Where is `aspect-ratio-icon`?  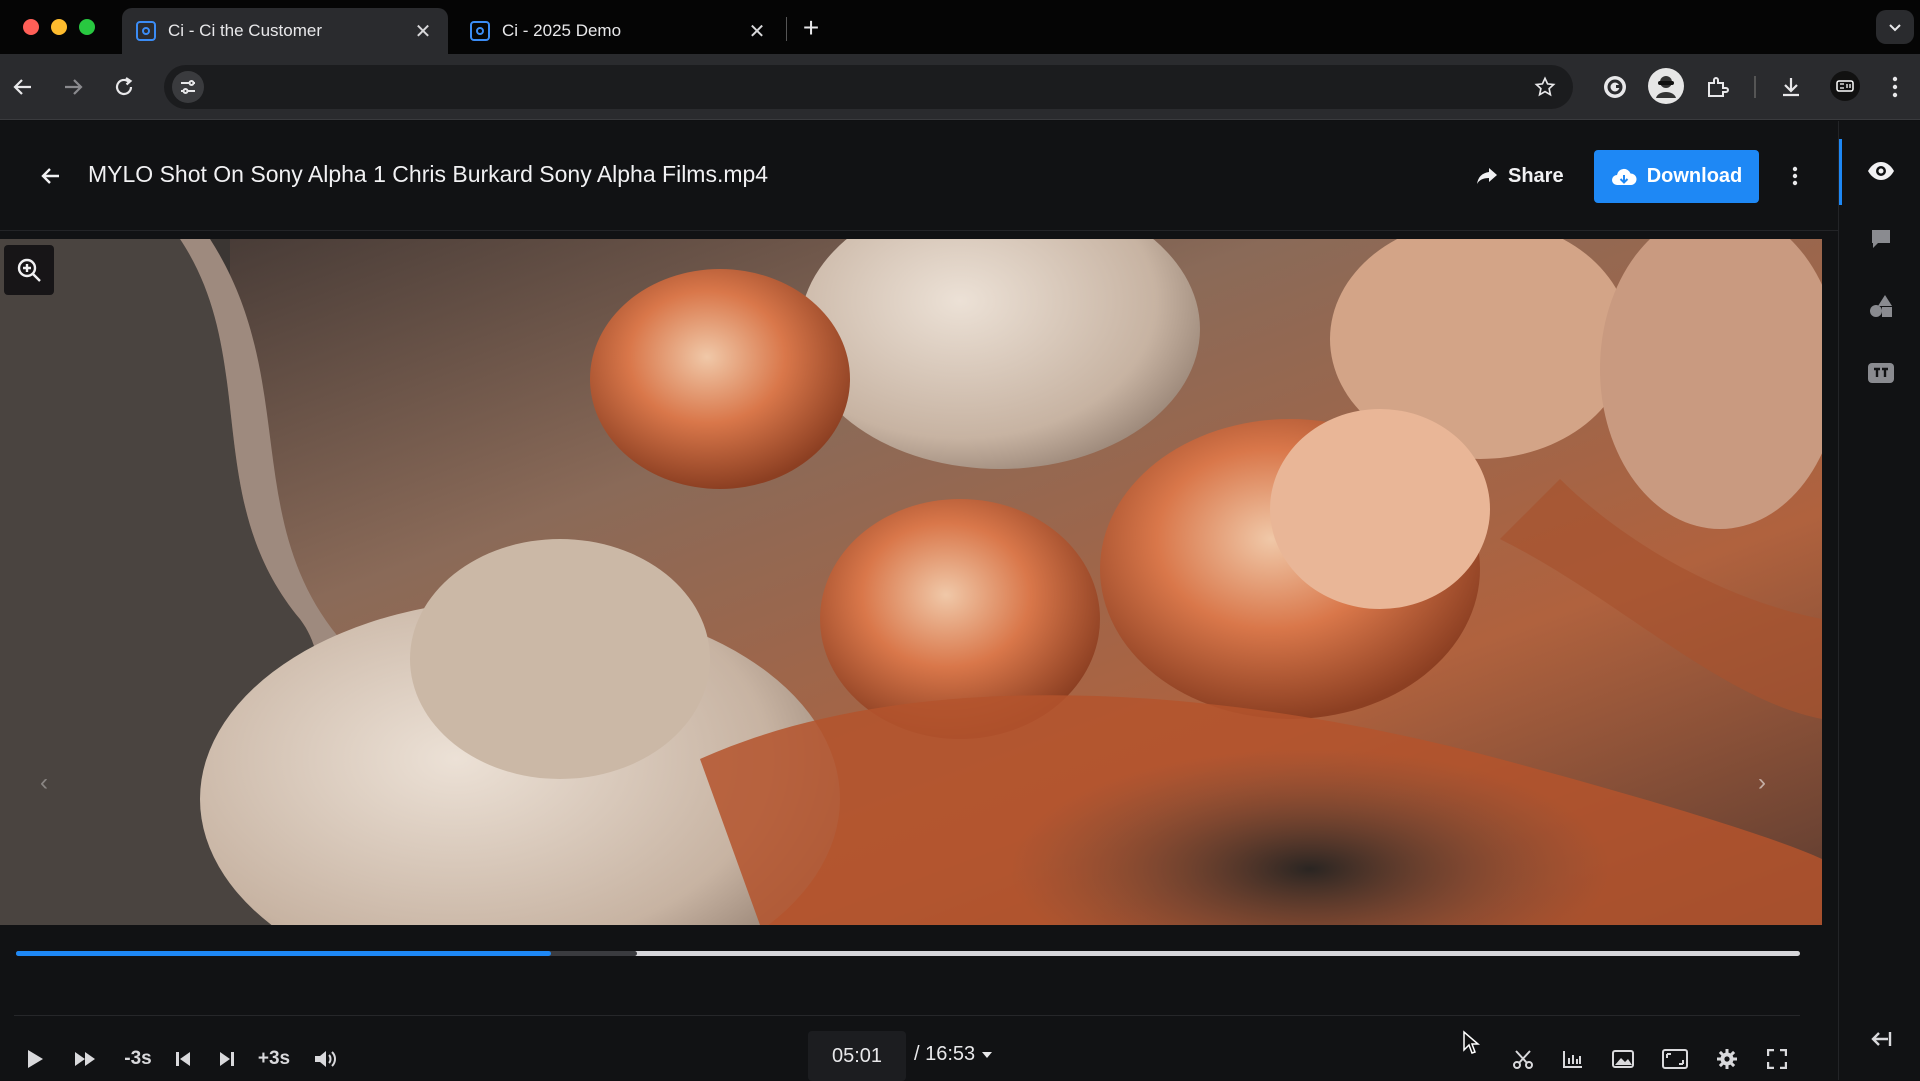
aspect-ratio-icon is located at coordinates (1675, 1059).